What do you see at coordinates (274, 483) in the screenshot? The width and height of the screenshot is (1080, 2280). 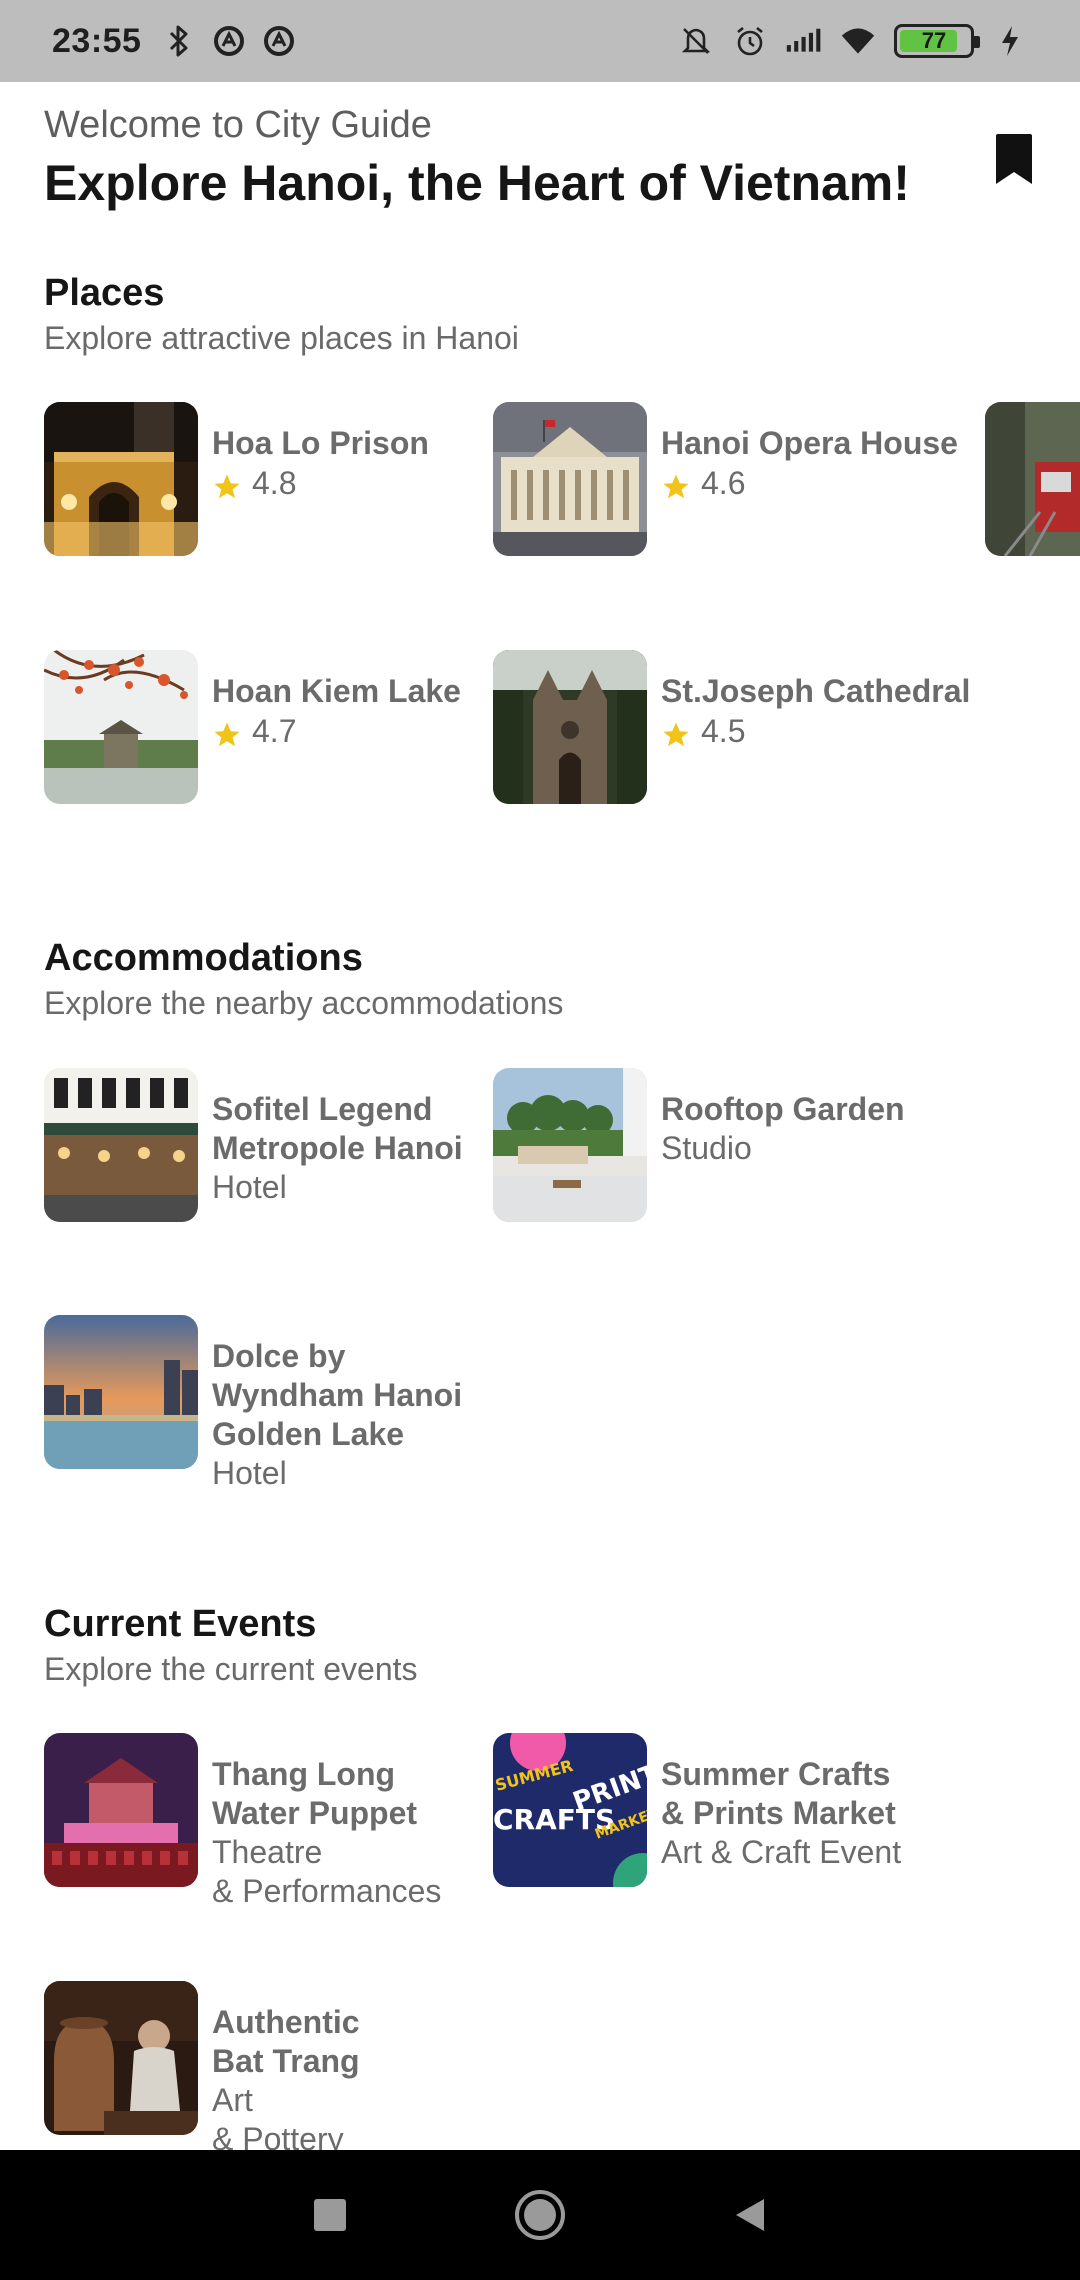 I see `rating-value: 4.8` at bounding box center [274, 483].